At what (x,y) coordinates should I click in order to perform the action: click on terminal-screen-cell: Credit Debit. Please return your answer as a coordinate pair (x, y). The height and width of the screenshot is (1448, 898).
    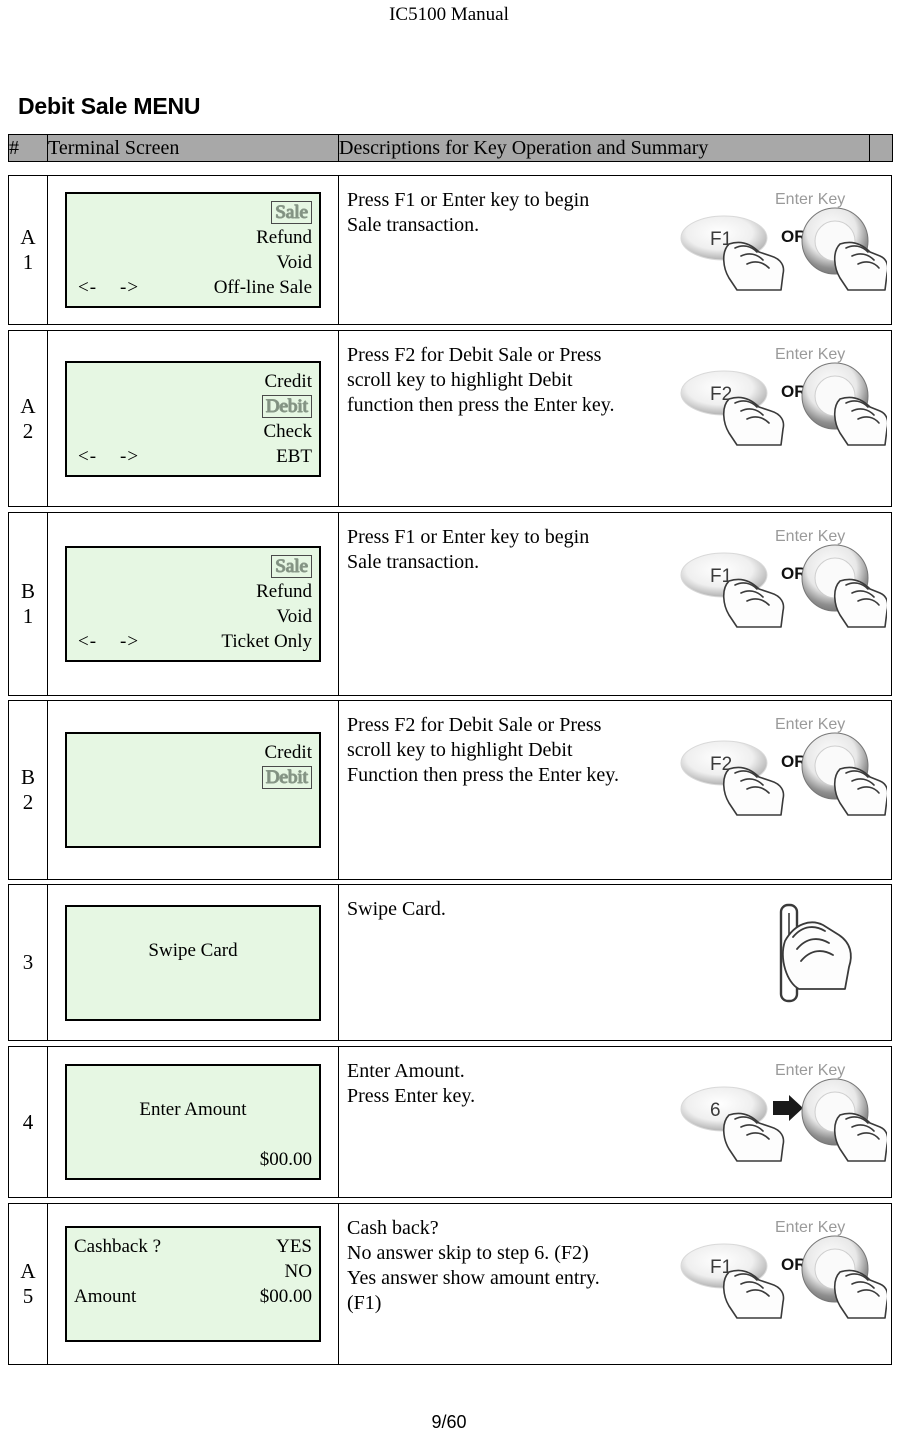
    Looking at the image, I should click on (193, 790).